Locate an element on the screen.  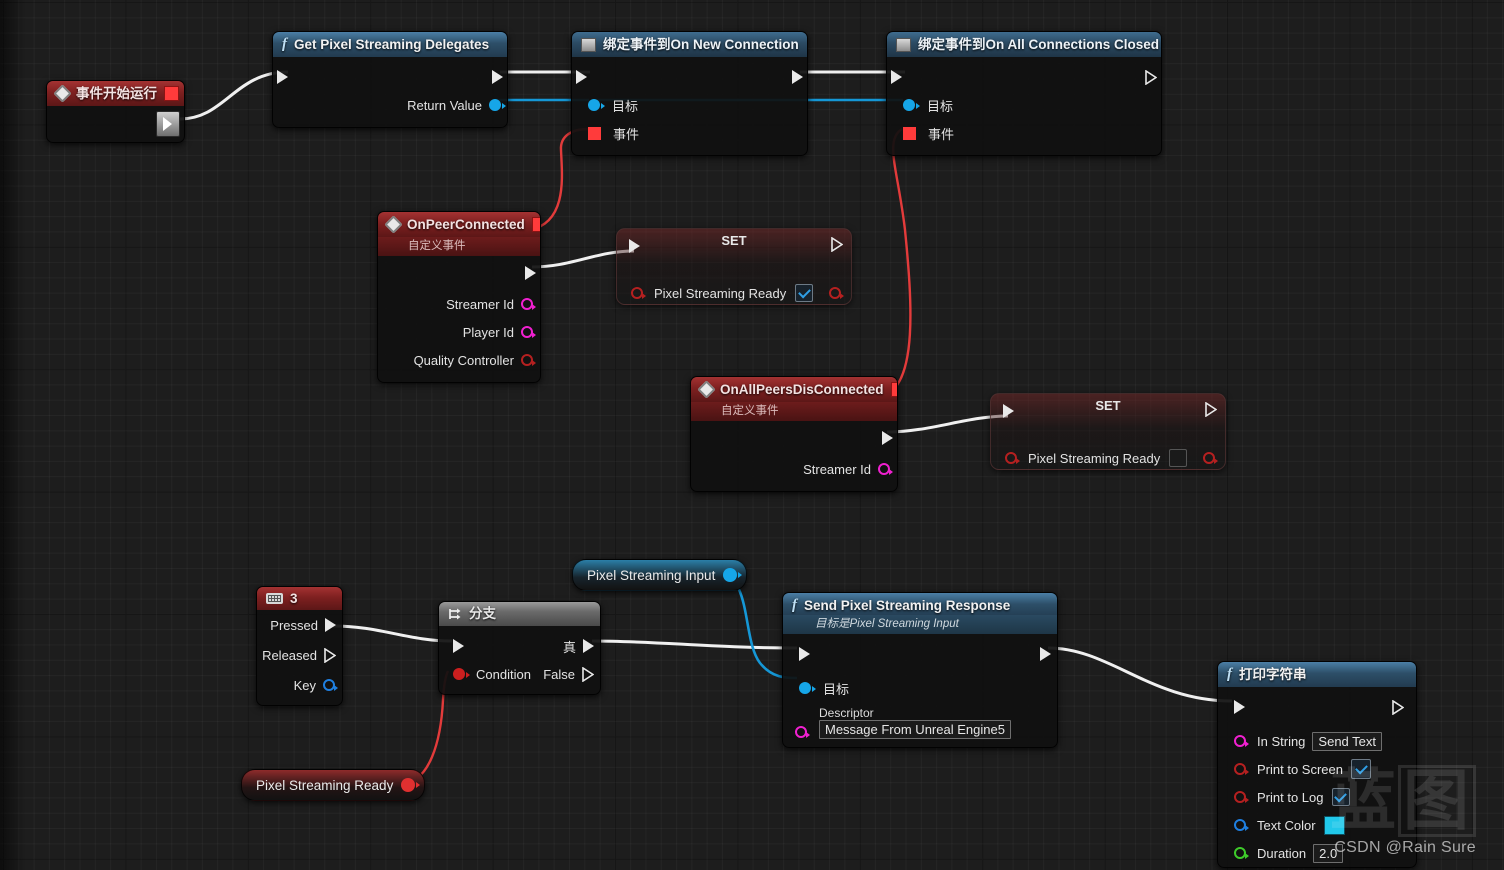
target-label: 目标 is located at coordinates (940, 106).